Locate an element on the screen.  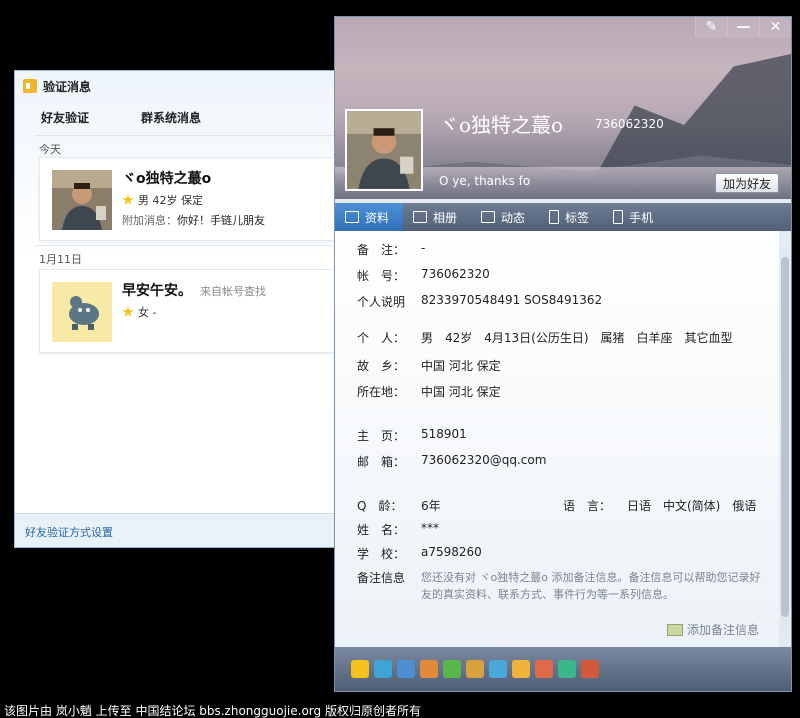
id-card-icon is located at coordinates (352, 217).